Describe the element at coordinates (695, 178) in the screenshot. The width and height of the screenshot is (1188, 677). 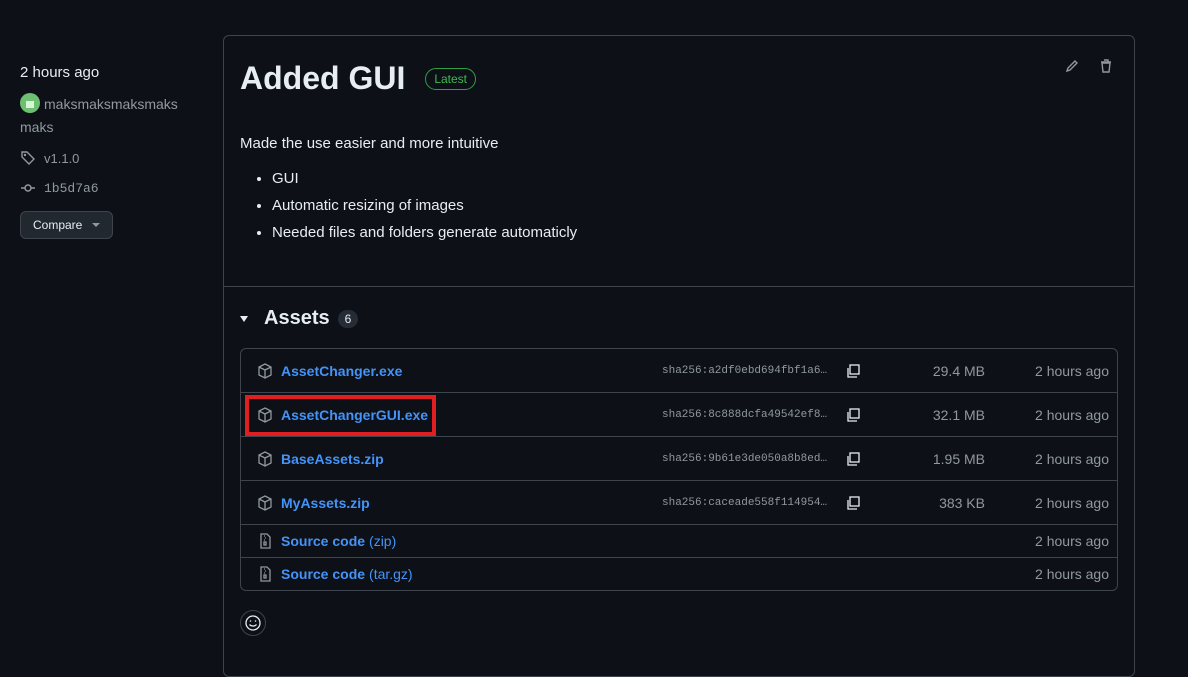
I see `note-item: GUI` at that location.